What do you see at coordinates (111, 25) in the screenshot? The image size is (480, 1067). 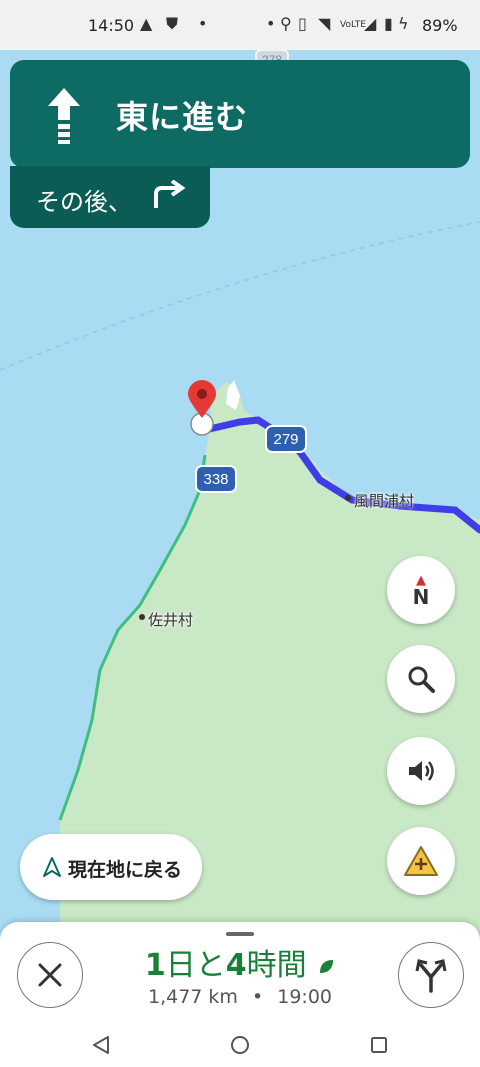 I see `status-time: 14:50` at bounding box center [111, 25].